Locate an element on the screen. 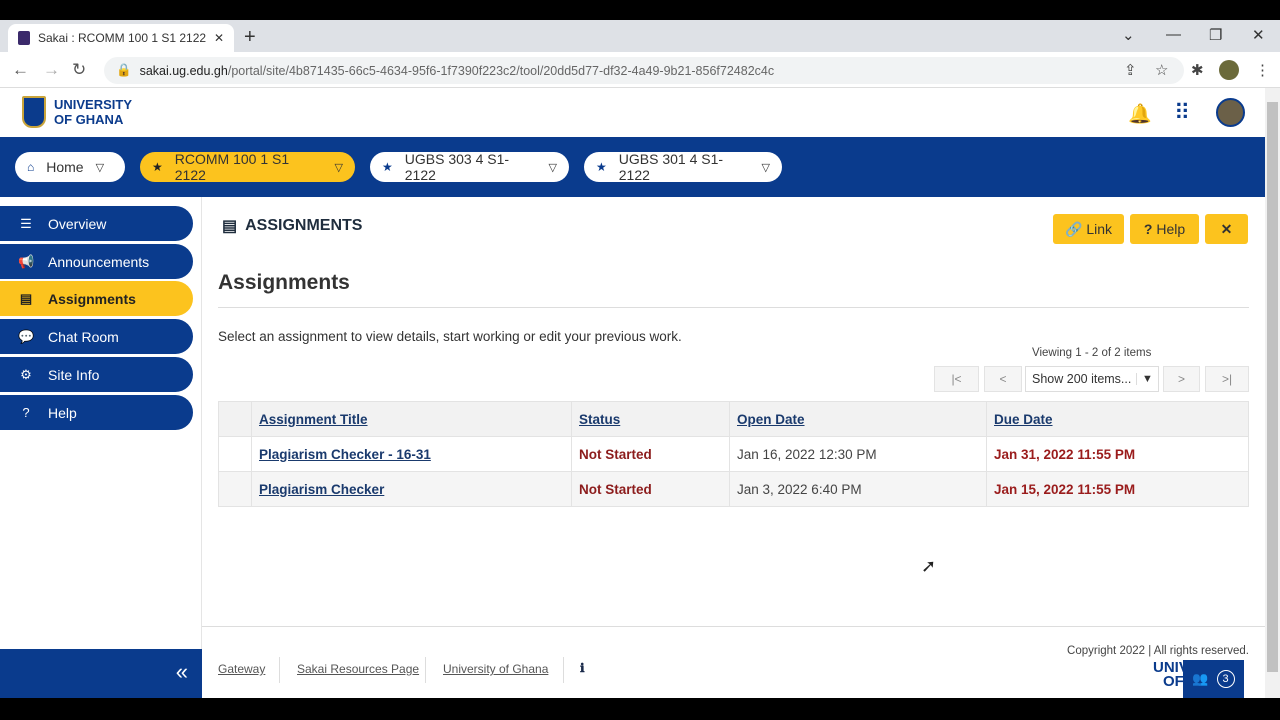 Image resolution: width=1280 pixels, height=720 pixels. link-button: 🔗 Link is located at coordinates (1088, 229).